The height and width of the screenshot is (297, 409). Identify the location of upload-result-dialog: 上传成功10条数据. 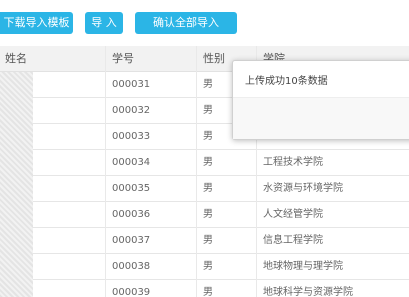
(320, 100).